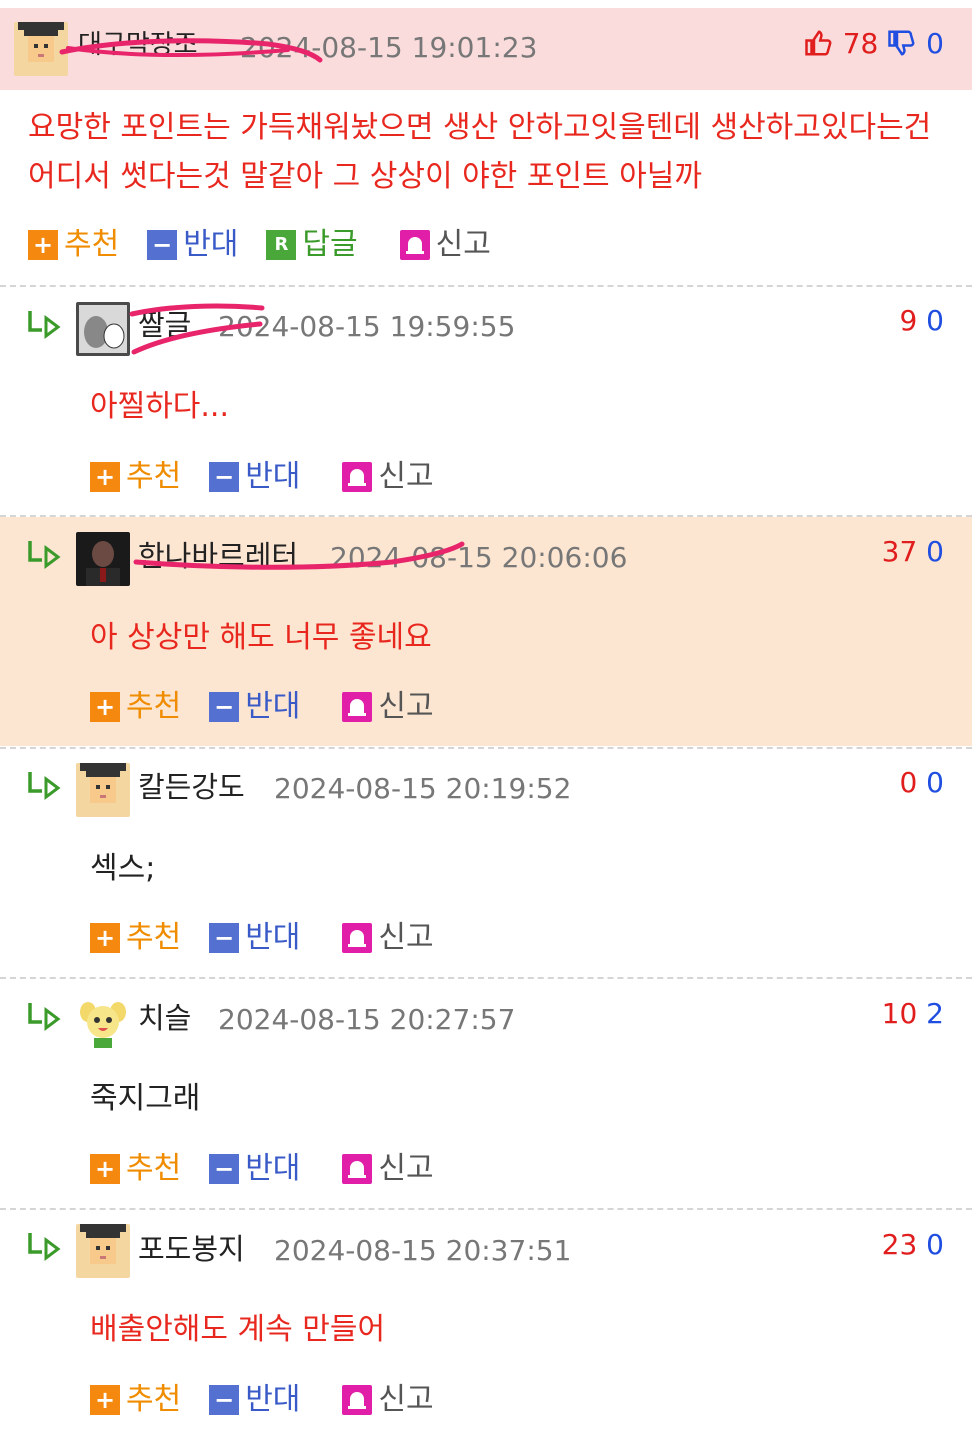 The height and width of the screenshot is (1431, 972). Describe the element at coordinates (860, 43) in the screenshot. I see `upvote-count: 78` at that location.